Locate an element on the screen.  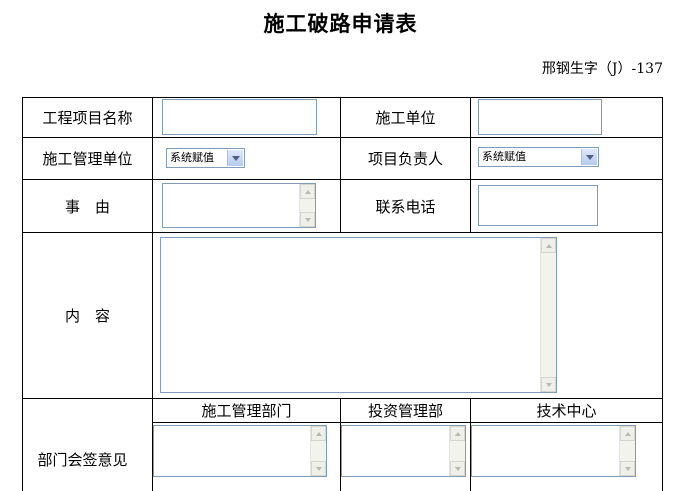
project-name-label: 工程项目名称 is located at coordinates (87, 118).